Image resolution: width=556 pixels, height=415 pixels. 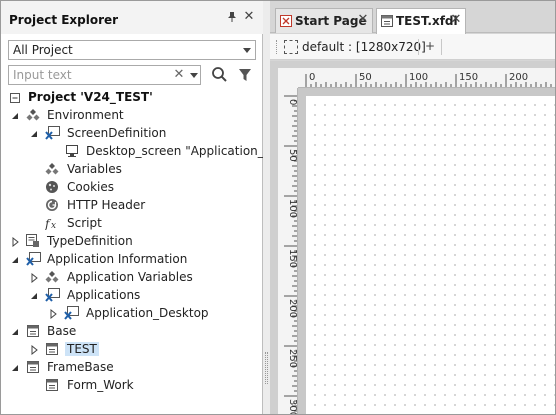 I want to click on tab-test-xfdl: TEST.xfdl ✕, so click(x=421, y=21).